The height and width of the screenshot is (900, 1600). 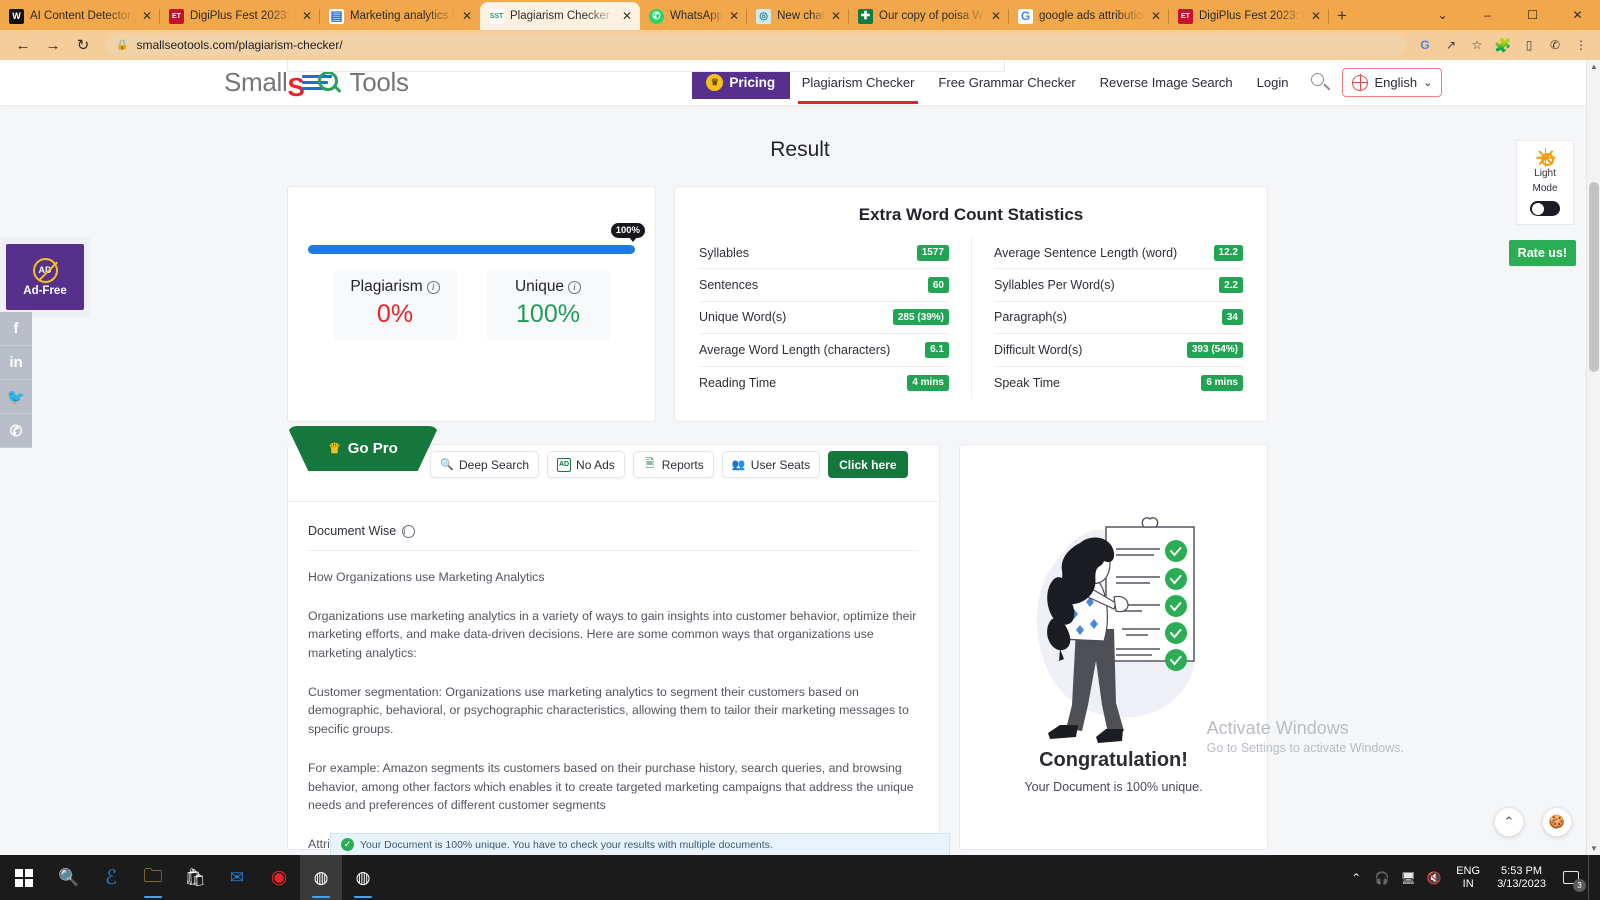 I want to click on reload-icon: ↻, so click(x=83, y=45).